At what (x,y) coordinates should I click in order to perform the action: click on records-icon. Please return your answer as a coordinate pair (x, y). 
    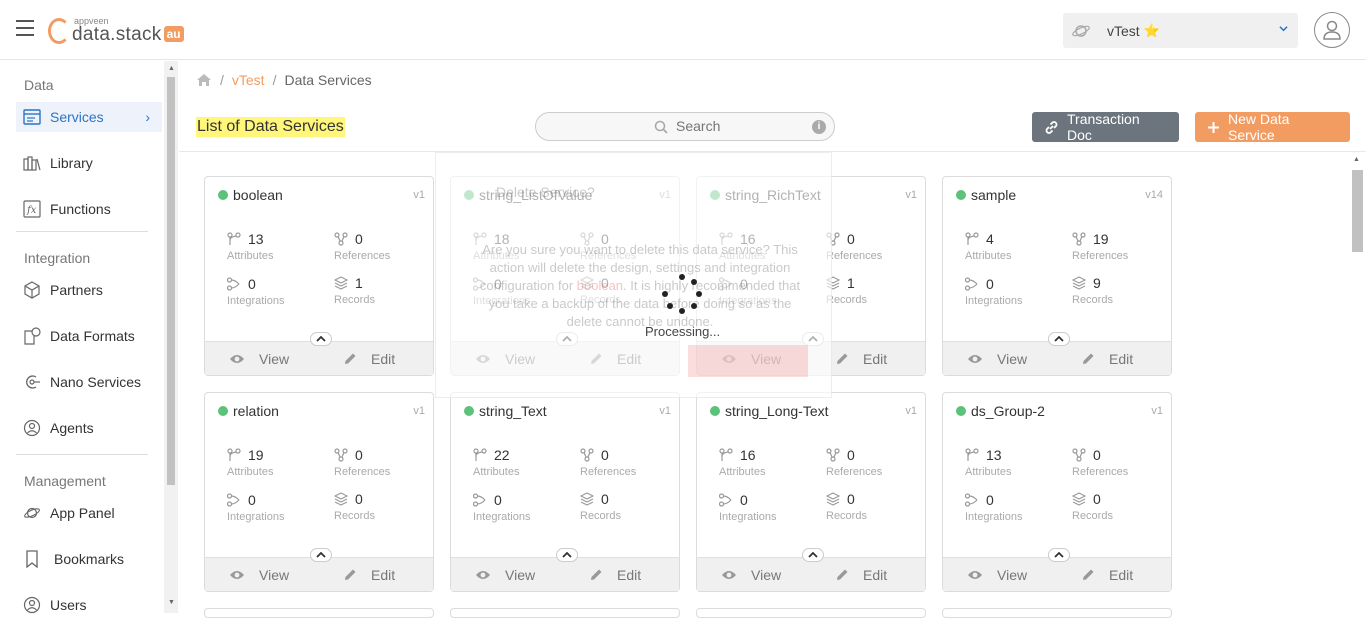
    Looking at the image, I should click on (341, 499).